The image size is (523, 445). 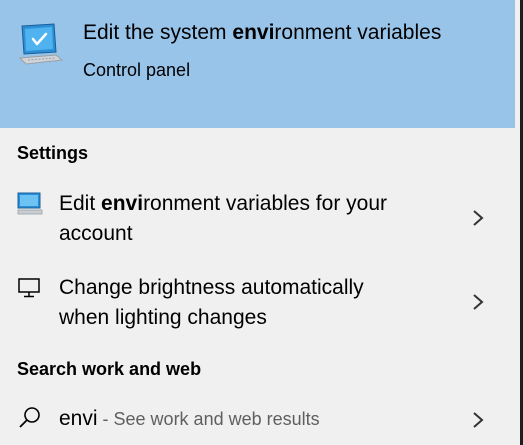 What do you see at coordinates (29, 417) in the screenshot?
I see `search-icon` at bounding box center [29, 417].